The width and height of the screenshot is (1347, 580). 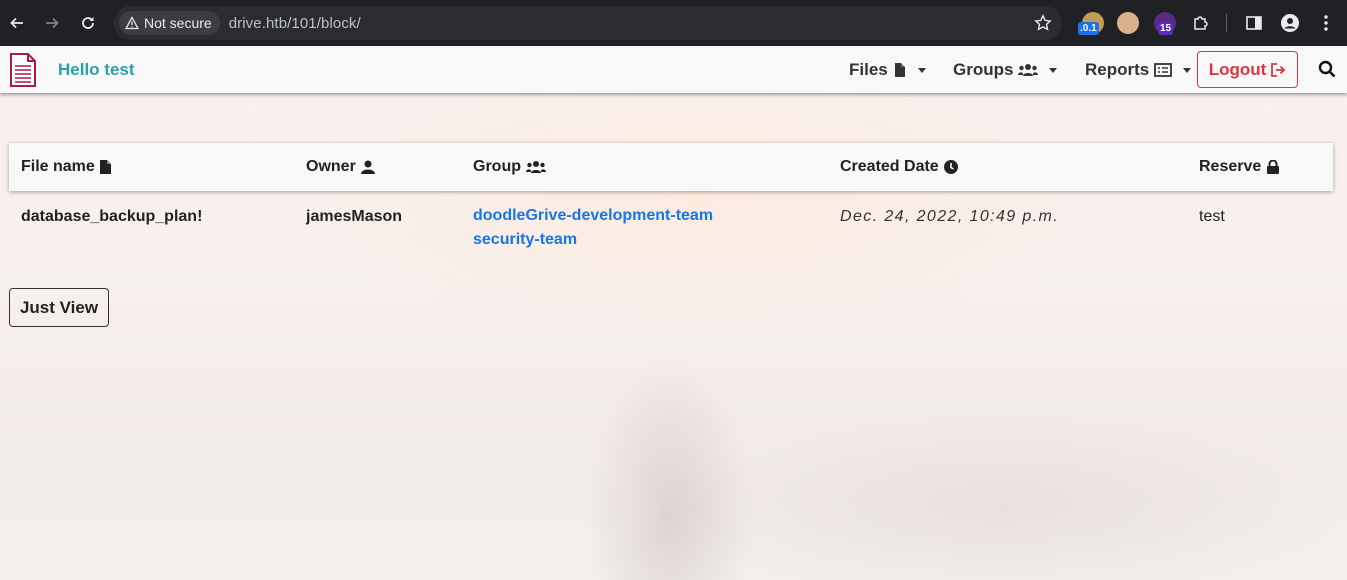 What do you see at coordinates (1163, 70) in the screenshot?
I see `list-icon` at bounding box center [1163, 70].